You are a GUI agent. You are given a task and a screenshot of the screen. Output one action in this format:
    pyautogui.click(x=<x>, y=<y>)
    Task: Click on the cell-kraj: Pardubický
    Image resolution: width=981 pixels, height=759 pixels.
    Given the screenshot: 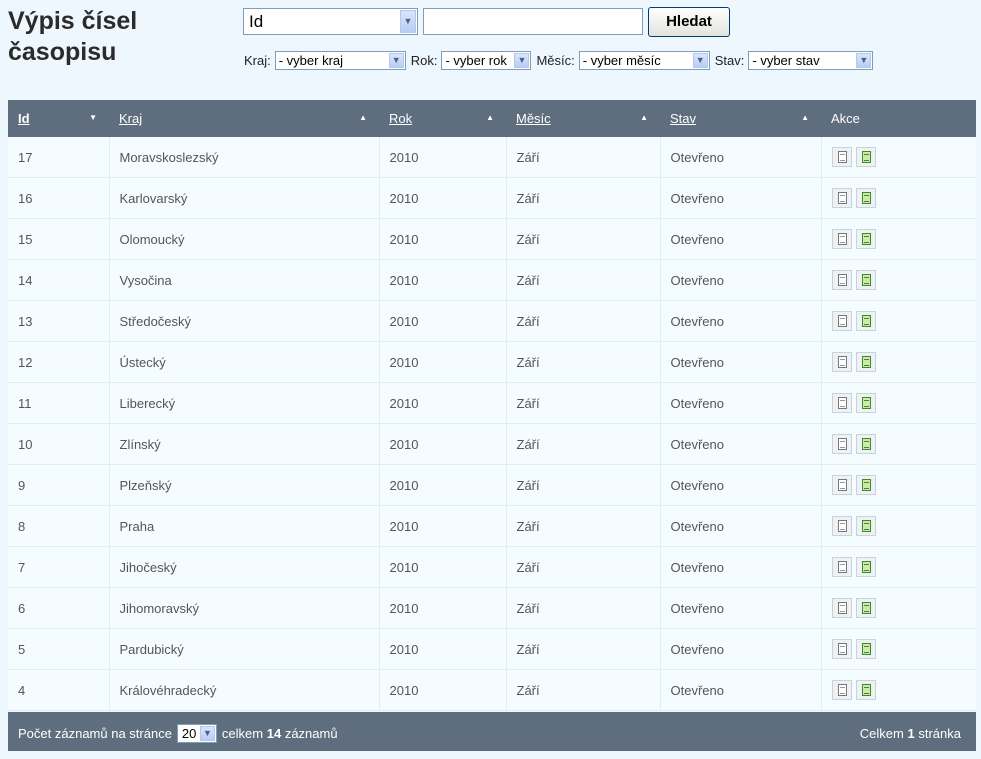 What is the action you would take?
    pyautogui.click(x=244, y=649)
    